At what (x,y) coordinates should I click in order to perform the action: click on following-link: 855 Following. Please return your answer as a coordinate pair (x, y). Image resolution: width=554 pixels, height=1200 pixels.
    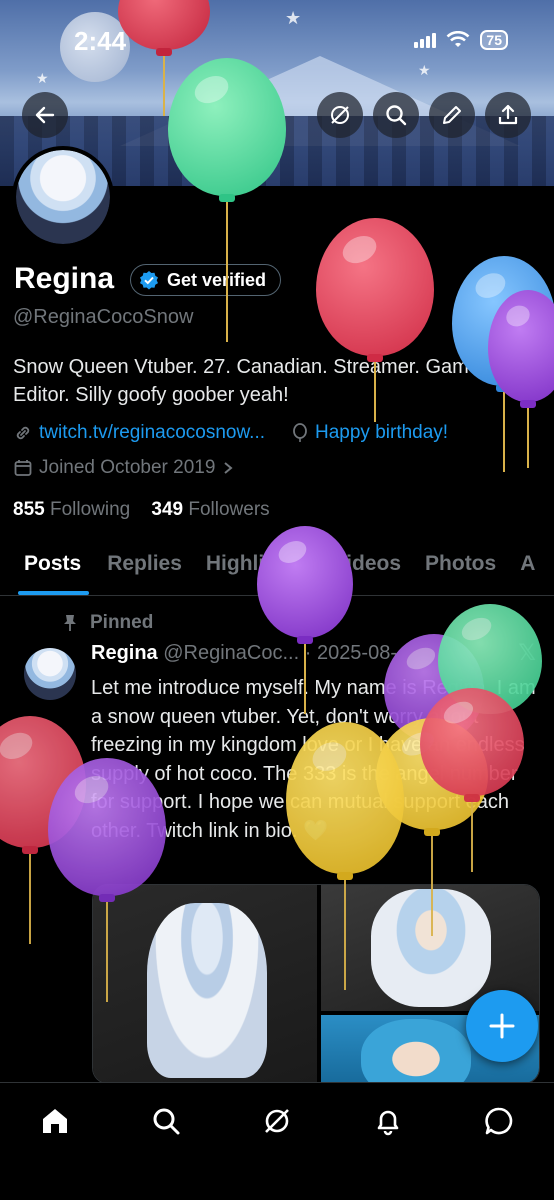
    Looking at the image, I should click on (71, 509).